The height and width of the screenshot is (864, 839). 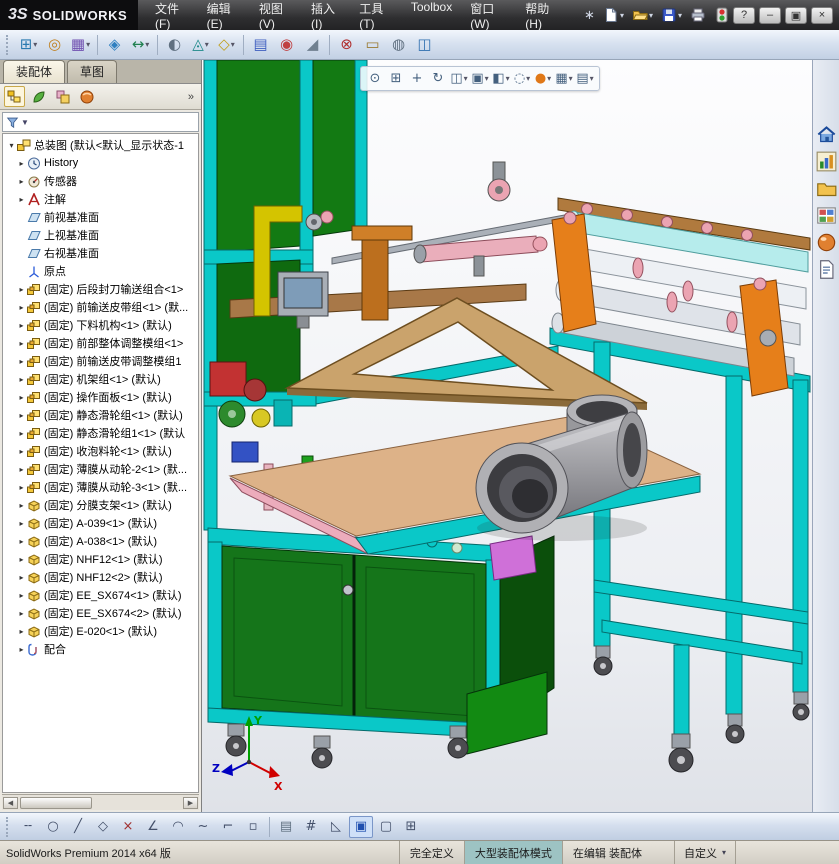 I want to click on tree-item-8: ▸ (固定) 后段封刀输送组合<1>, so click(x=100, y=289).